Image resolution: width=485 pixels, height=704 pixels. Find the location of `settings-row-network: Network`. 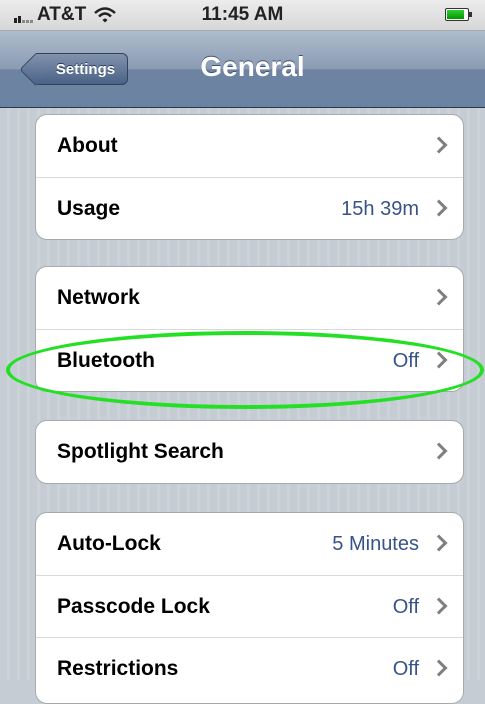

settings-row-network: Network is located at coordinates (249, 298).